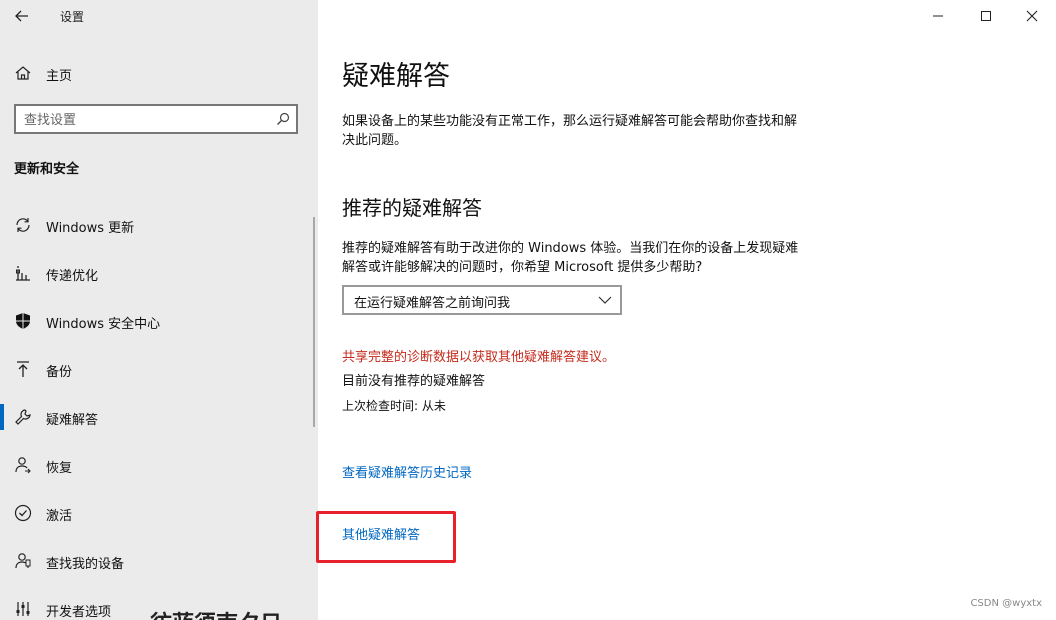 The height and width of the screenshot is (620, 1056). What do you see at coordinates (159, 512) in the screenshot?
I see `sidebar-item-activation: 激活` at bounding box center [159, 512].